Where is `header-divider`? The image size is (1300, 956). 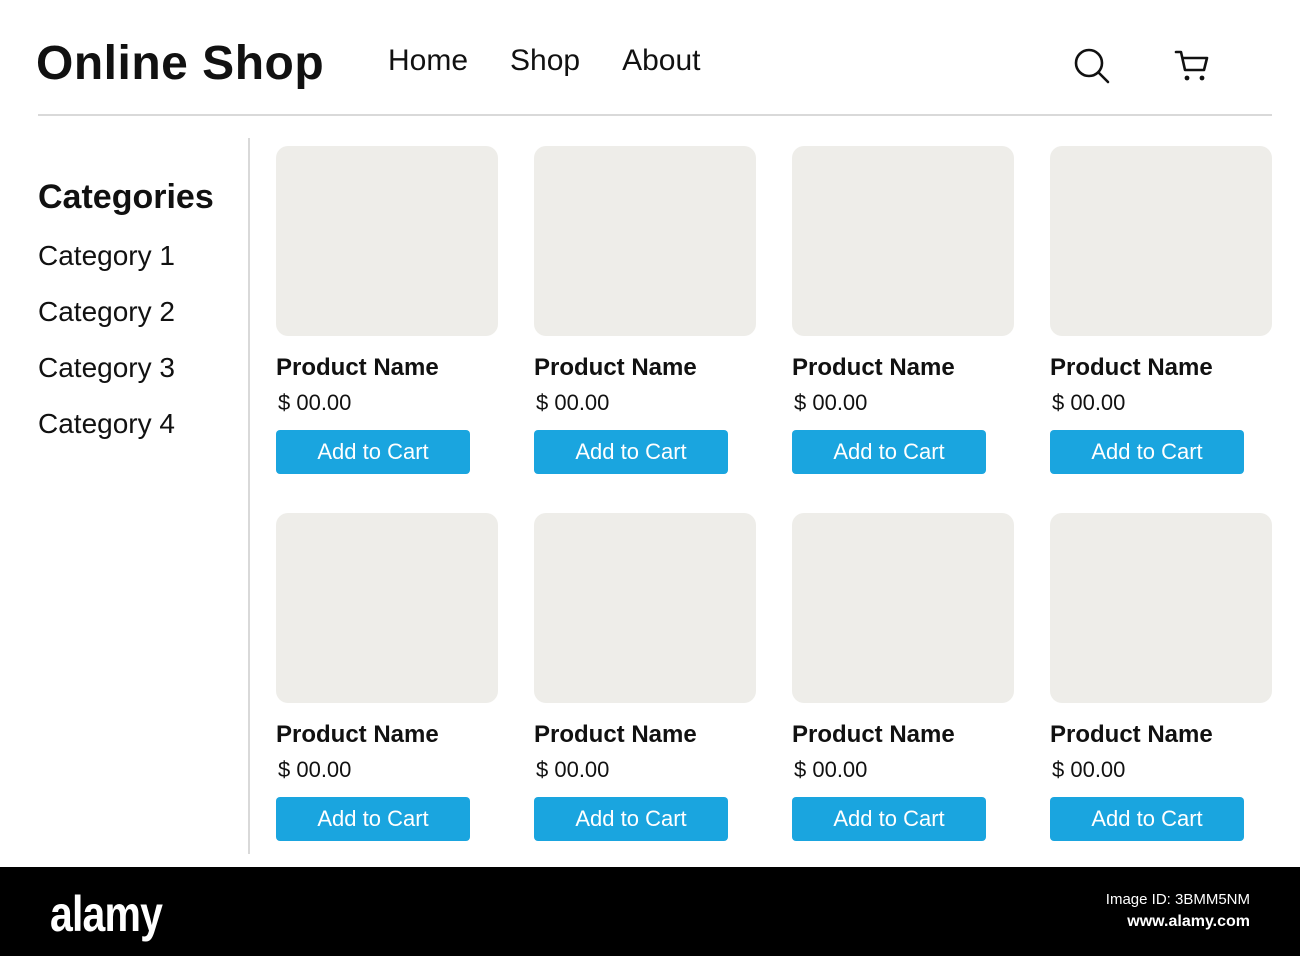
header-divider is located at coordinates (655, 115).